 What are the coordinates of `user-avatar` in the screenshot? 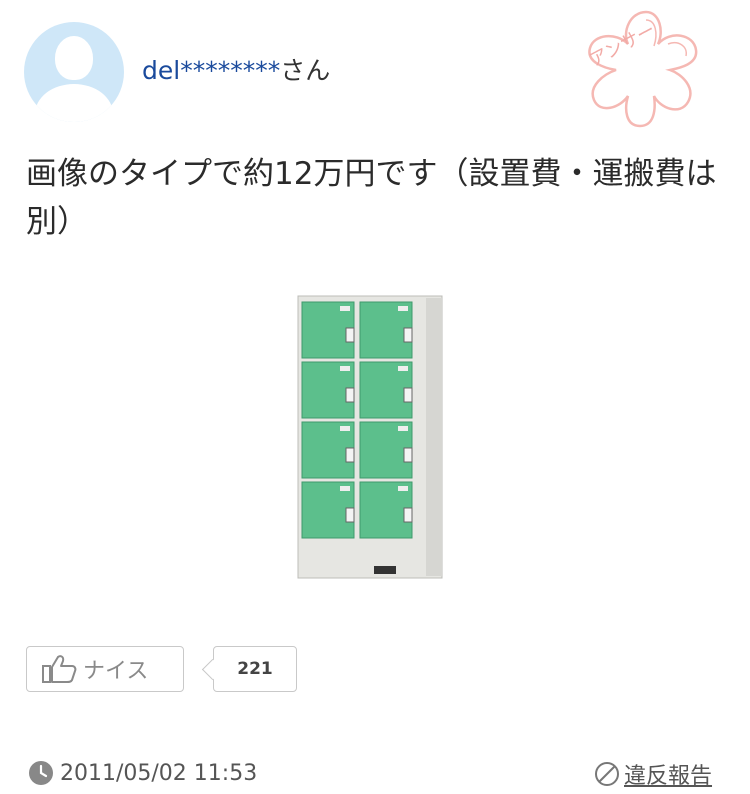 It's located at (74, 72).